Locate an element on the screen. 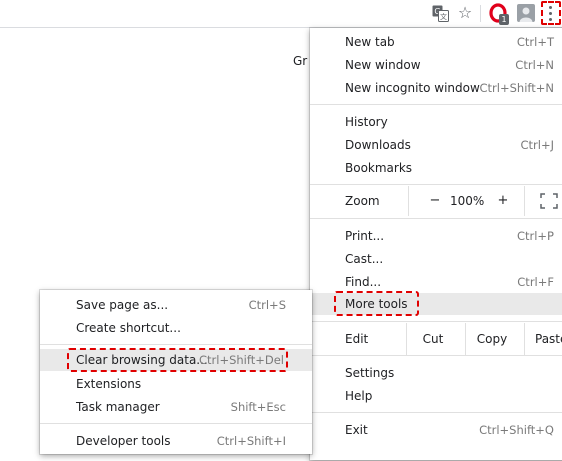  menu-item-new-incognito-window: New incognito window Ctrl+Shift+N is located at coordinates (436, 88).